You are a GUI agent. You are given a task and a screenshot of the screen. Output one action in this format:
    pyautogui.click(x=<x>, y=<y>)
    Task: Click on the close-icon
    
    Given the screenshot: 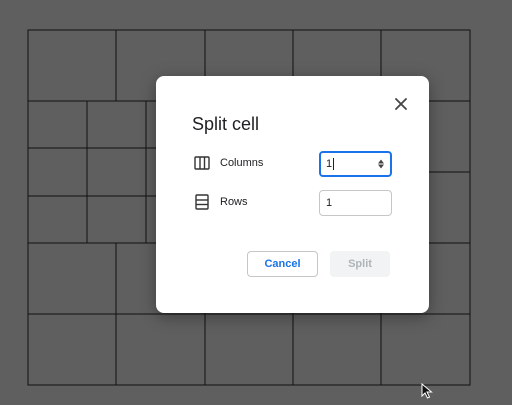 What is the action you would take?
    pyautogui.click(x=401, y=104)
    